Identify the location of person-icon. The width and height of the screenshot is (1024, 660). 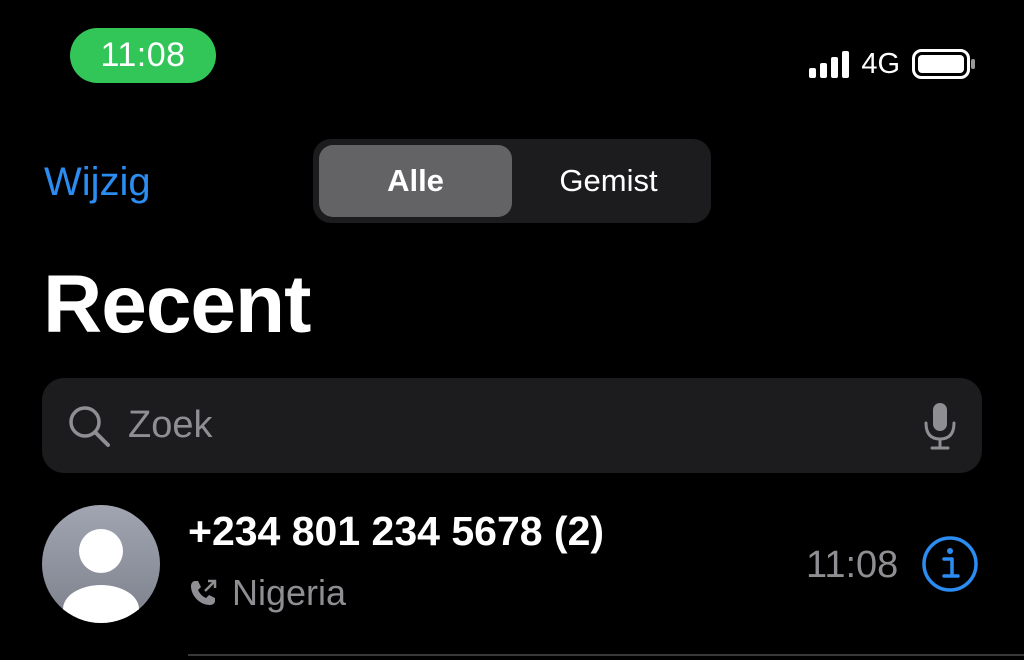
(101, 576).